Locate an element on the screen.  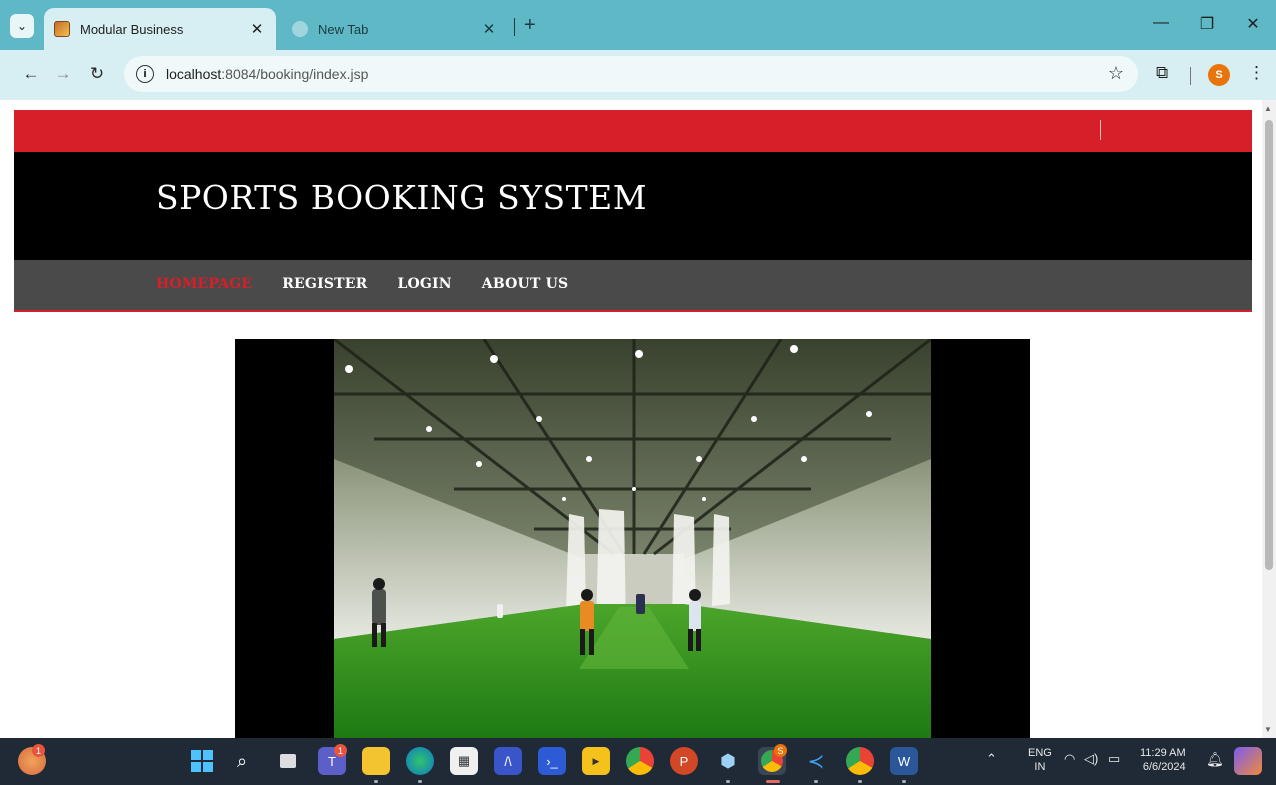
main-navigation: HOMEPAGE REGISTER LOGIN ABOUT US is located at coordinates (633, 286).